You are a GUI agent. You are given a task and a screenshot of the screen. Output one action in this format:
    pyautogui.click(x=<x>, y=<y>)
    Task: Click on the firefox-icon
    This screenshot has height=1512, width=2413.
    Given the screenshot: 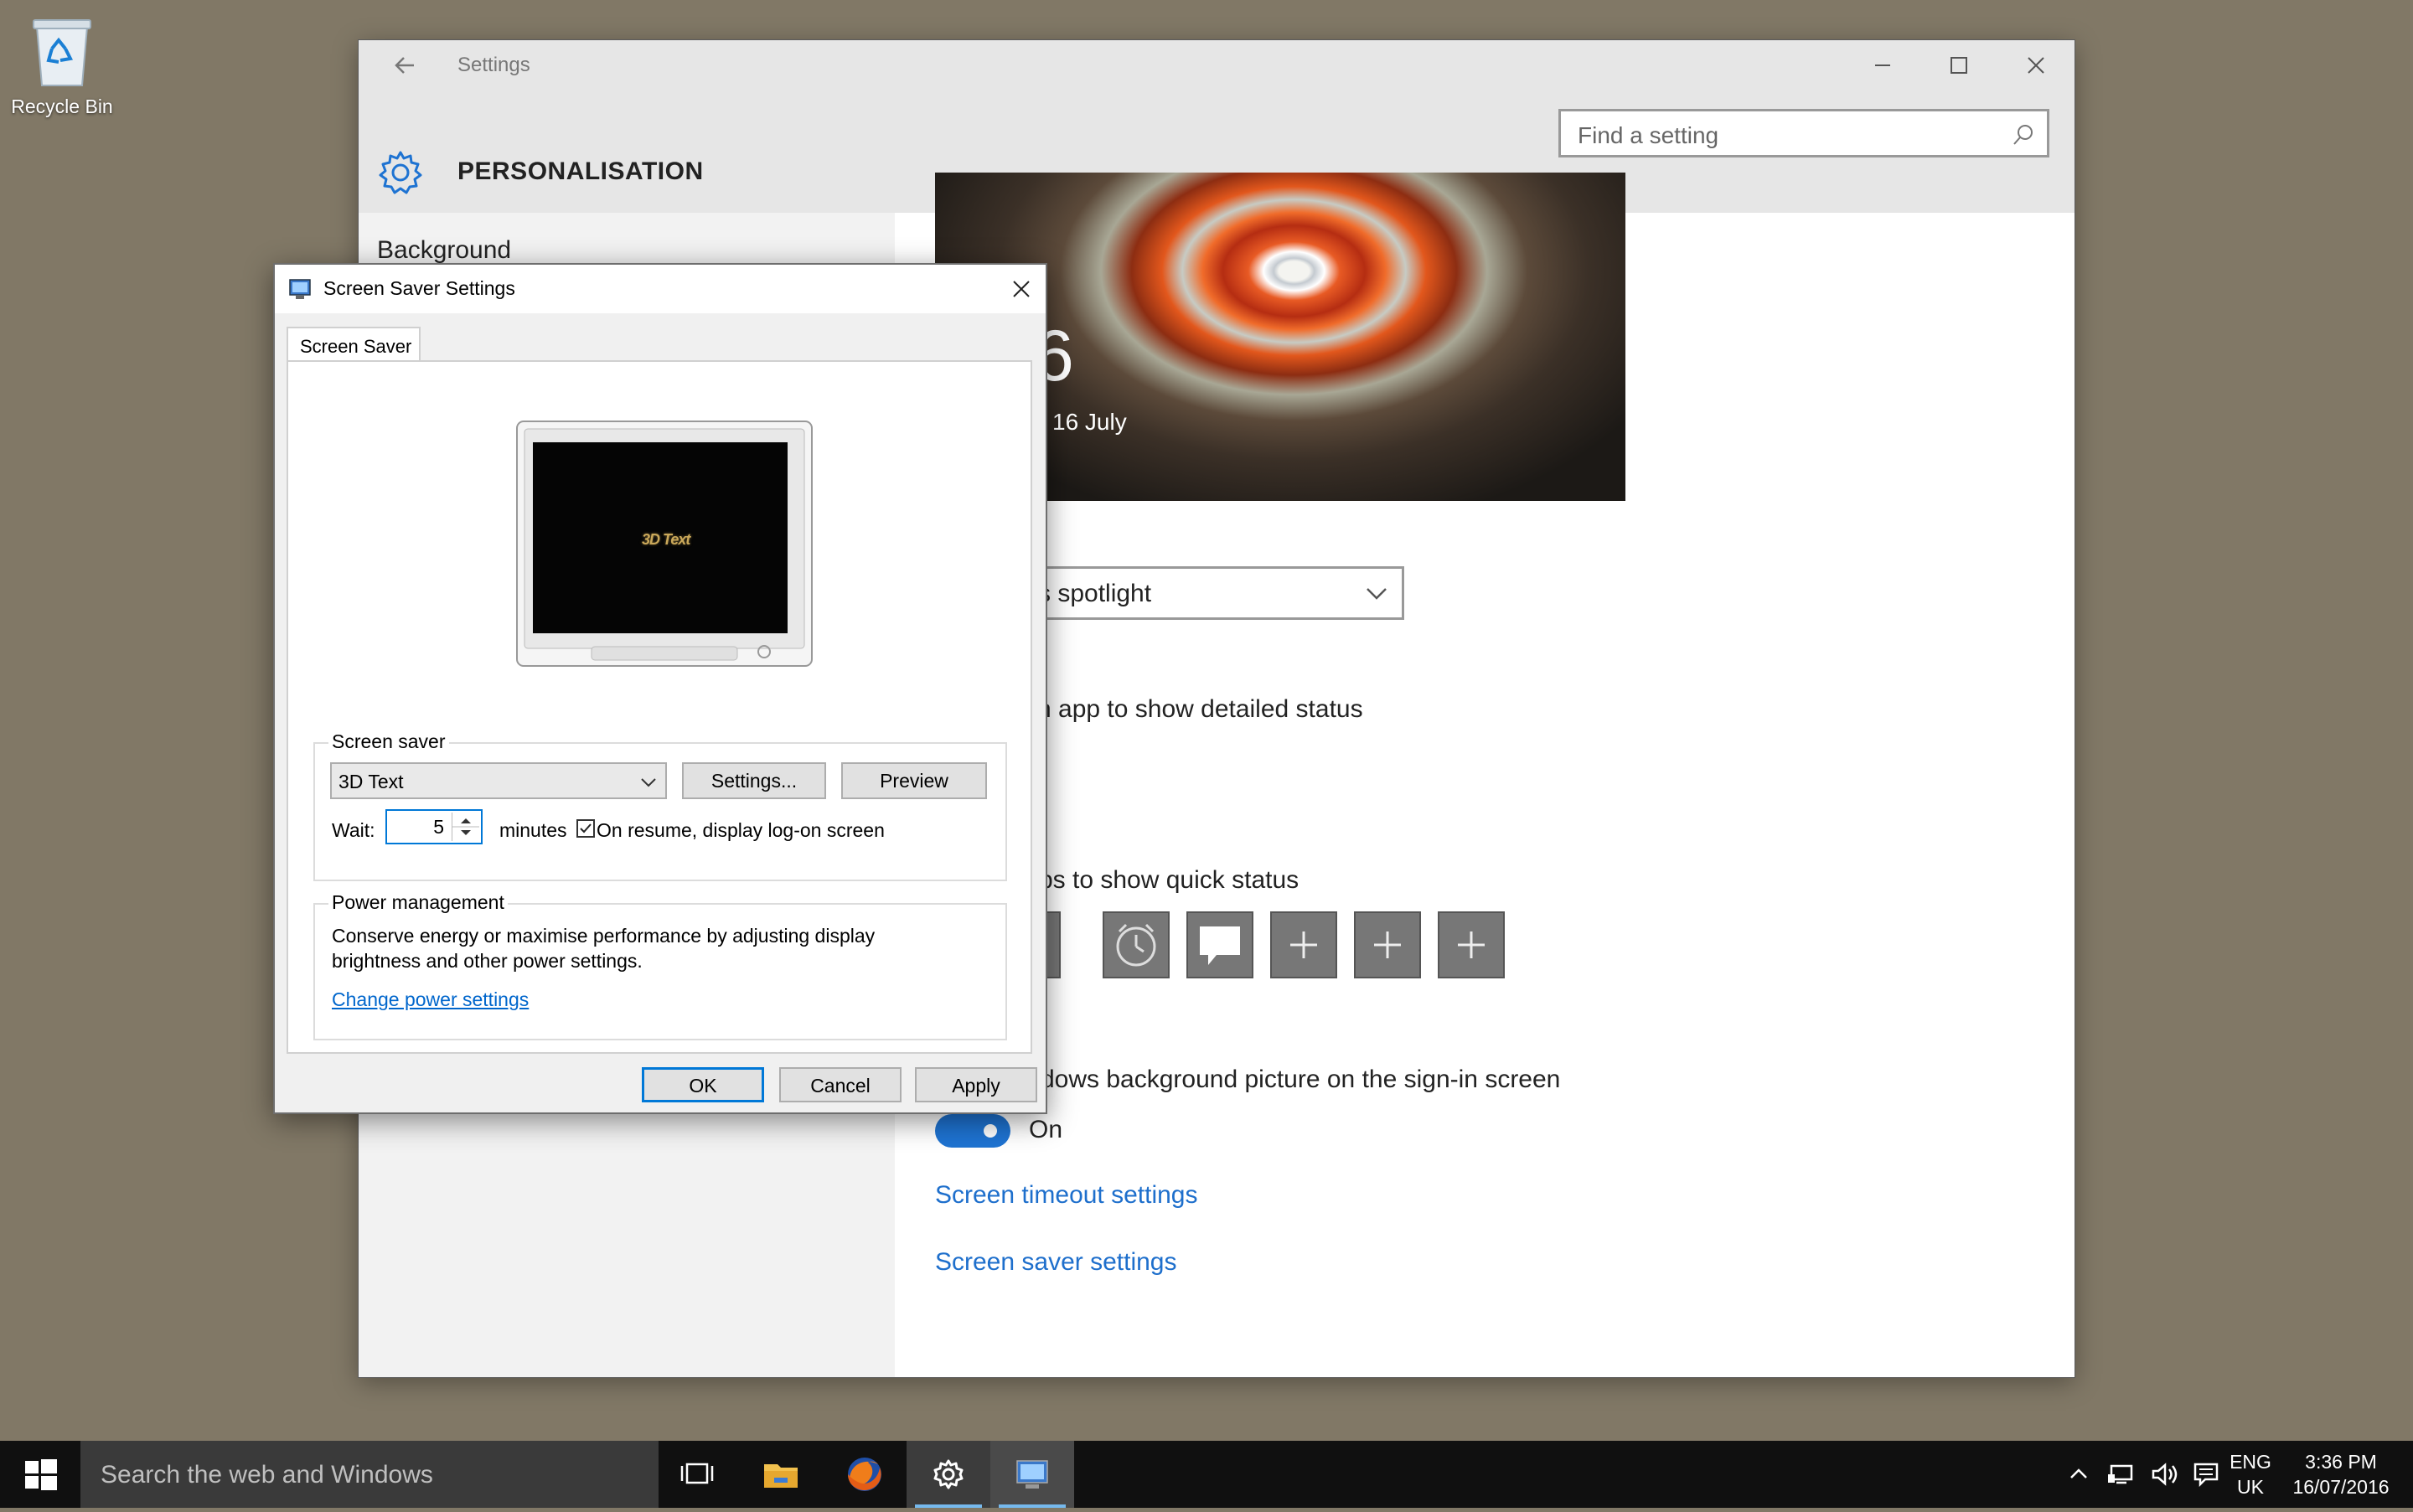 What is the action you would take?
    pyautogui.click(x=865, y=1474)
    